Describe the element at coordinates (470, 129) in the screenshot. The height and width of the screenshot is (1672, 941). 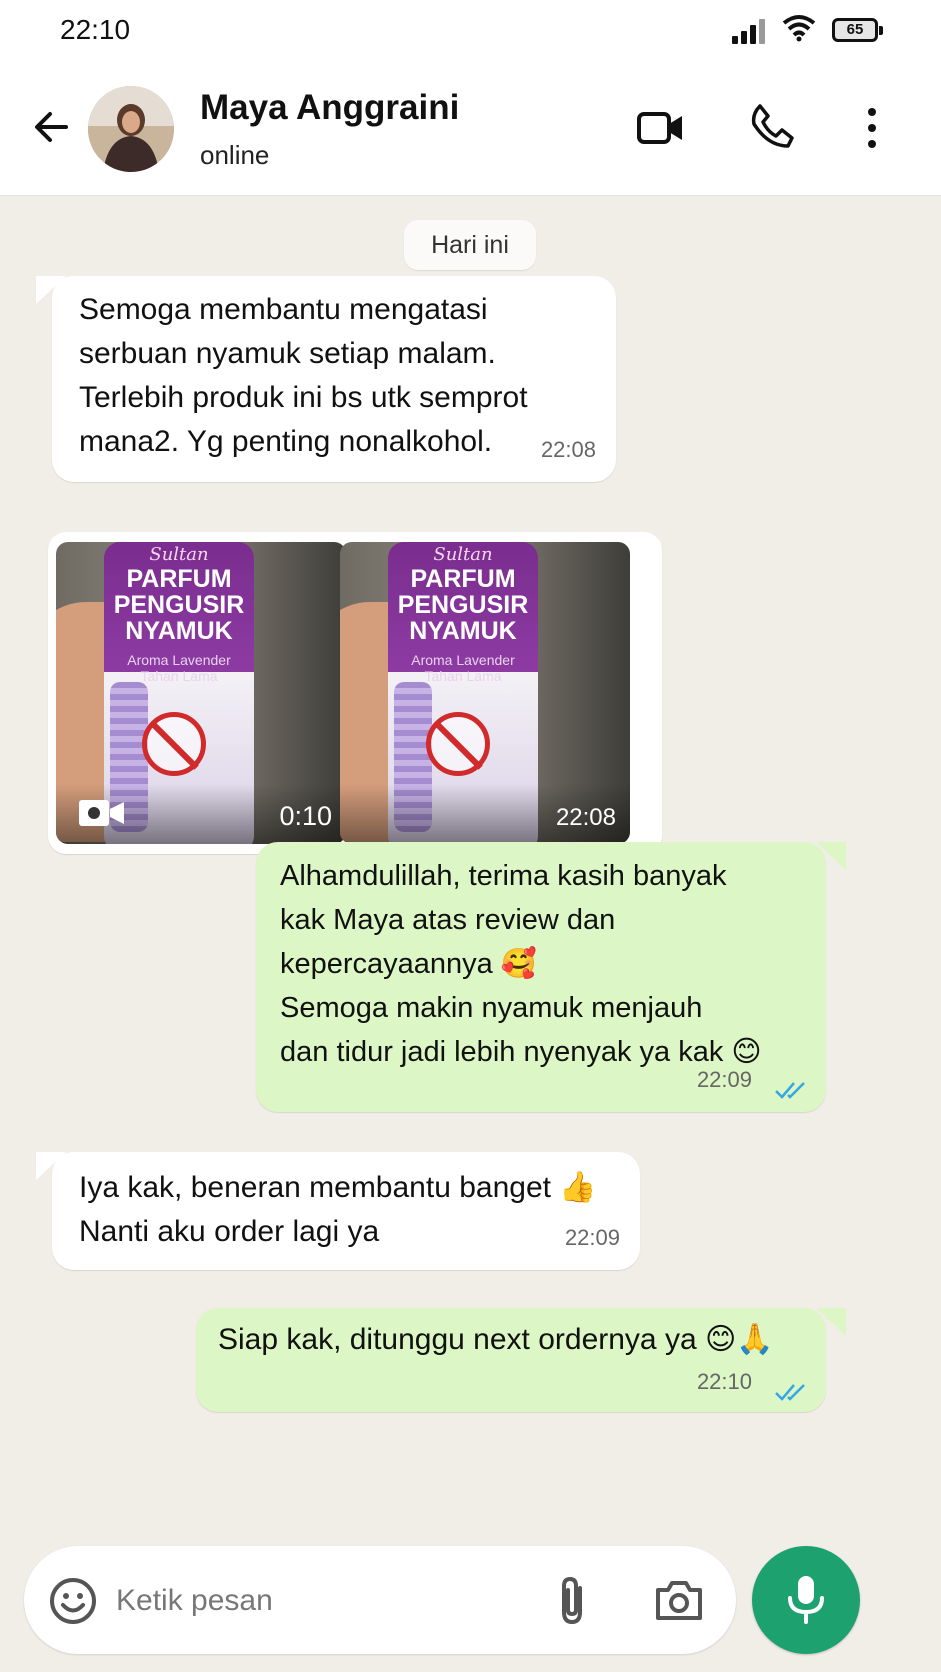
I see `chat-header: Maya Anggraini online` at that location.